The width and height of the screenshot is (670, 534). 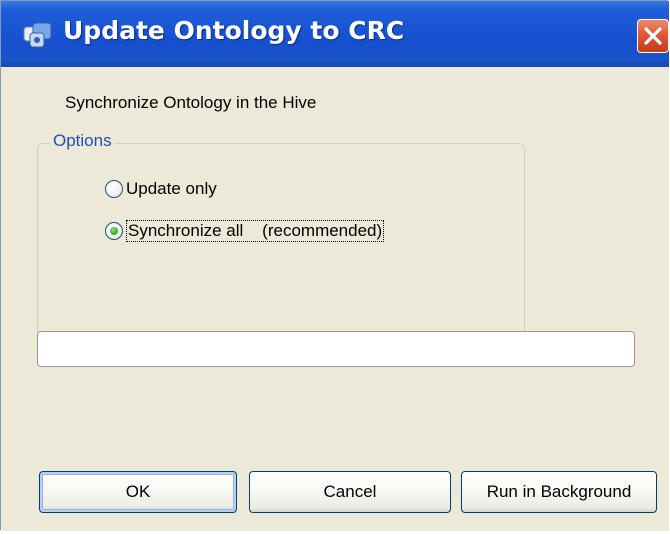 What do you see at coordinates (38, 35) in the screenshot?
I see `ontology-app-icon` at bounding box center [38, 35].